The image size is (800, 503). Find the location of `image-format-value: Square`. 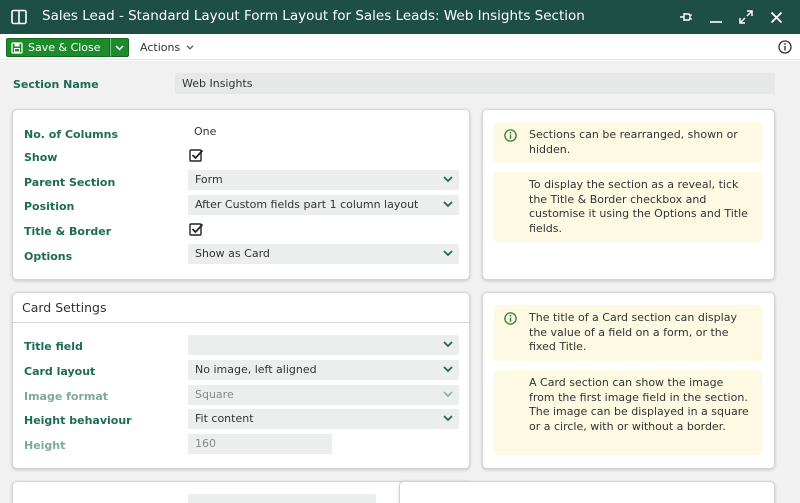

image-format-value: Square is located at coordinates (214, 394).